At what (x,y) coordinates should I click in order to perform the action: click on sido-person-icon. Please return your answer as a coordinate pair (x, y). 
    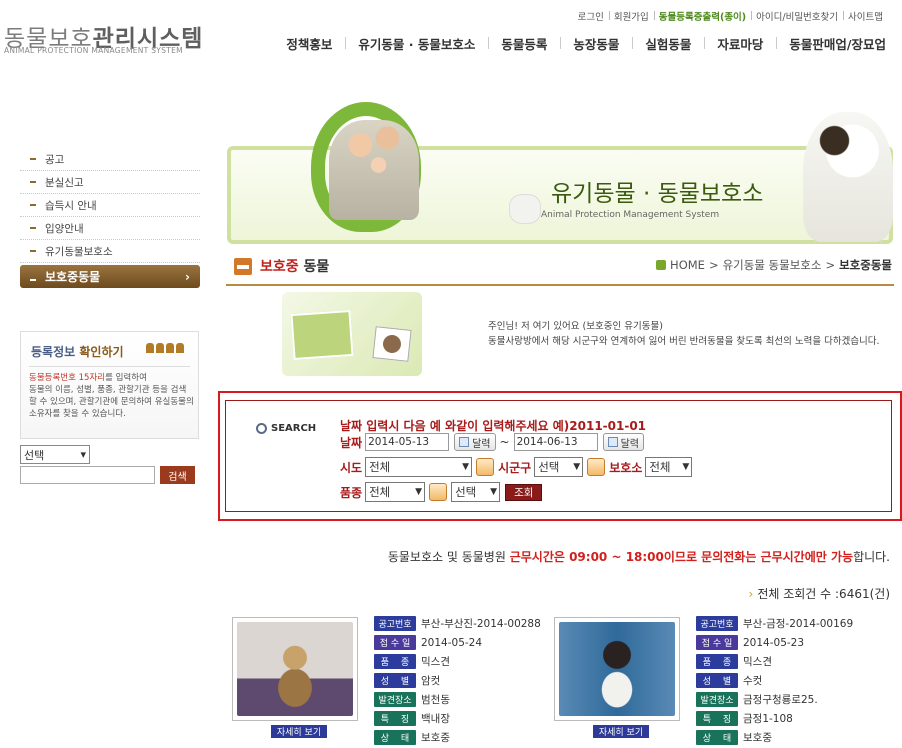
    Looking at the image, I should click on (485, 467).